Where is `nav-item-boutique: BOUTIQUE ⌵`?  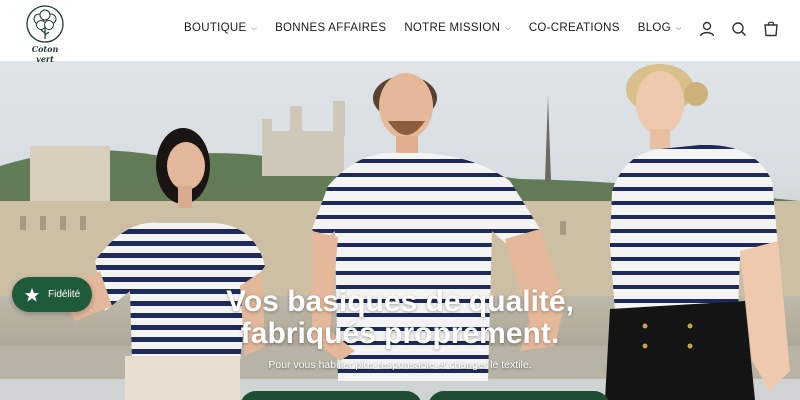 nav-item-boutique: BOUTIQUE ⌵ is located at coordinates (220, 28).